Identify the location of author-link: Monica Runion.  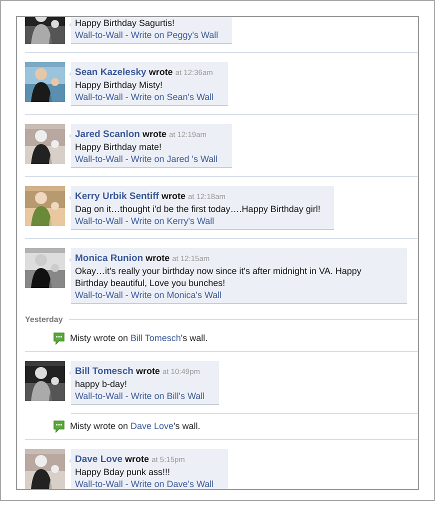
(109, 258).